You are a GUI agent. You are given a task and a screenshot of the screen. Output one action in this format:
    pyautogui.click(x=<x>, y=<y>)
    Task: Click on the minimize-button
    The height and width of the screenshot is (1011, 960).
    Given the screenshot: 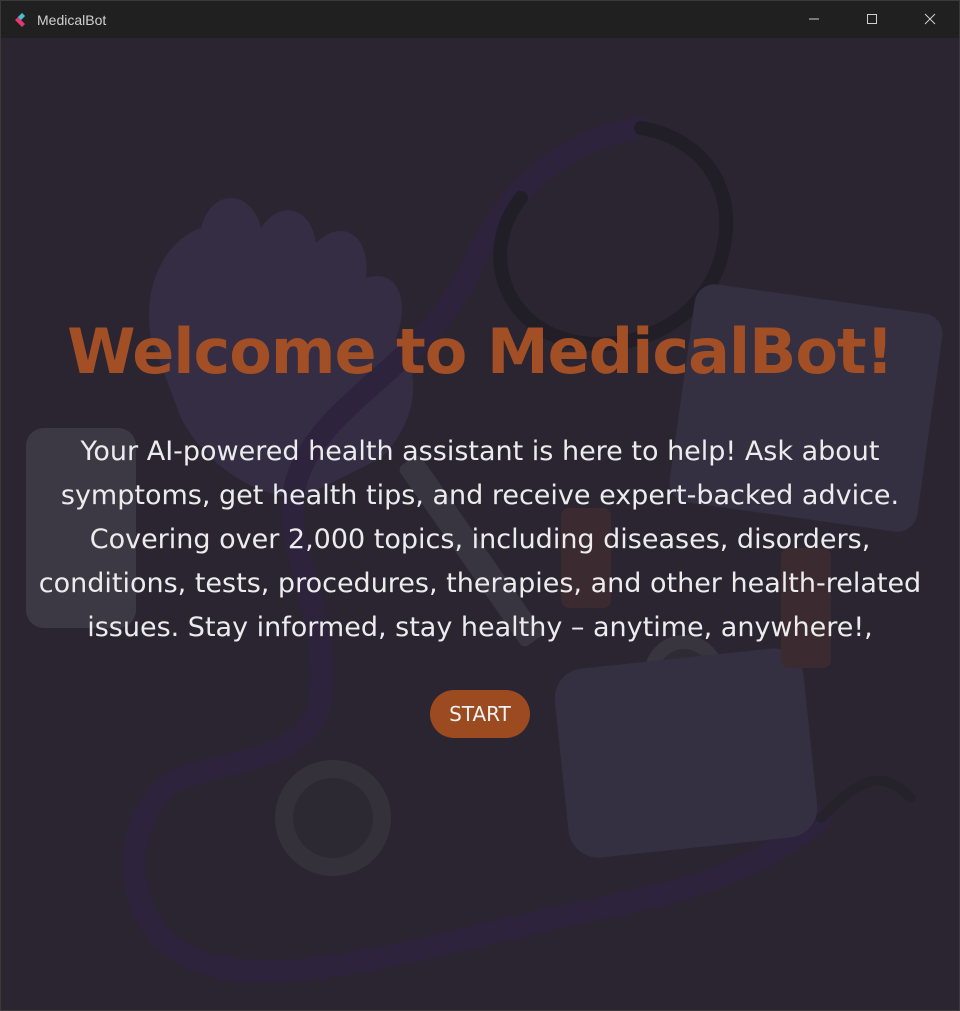 What is the action you would take?
    pyautogui.click(x=814, y=19)
    